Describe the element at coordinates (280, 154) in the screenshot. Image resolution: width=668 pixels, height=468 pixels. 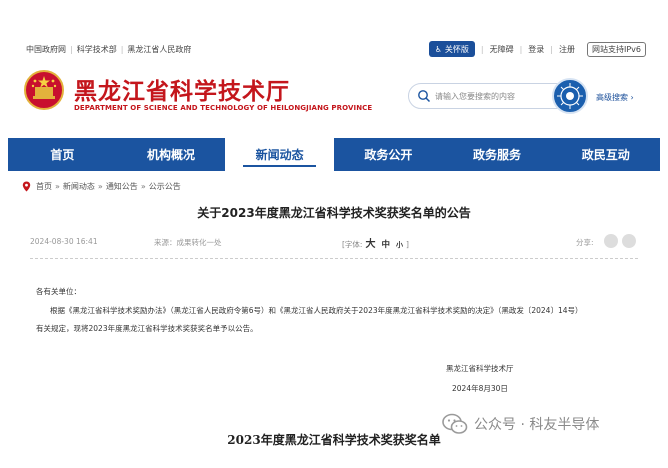
I see `nav-news: 新闻动态` at that location.